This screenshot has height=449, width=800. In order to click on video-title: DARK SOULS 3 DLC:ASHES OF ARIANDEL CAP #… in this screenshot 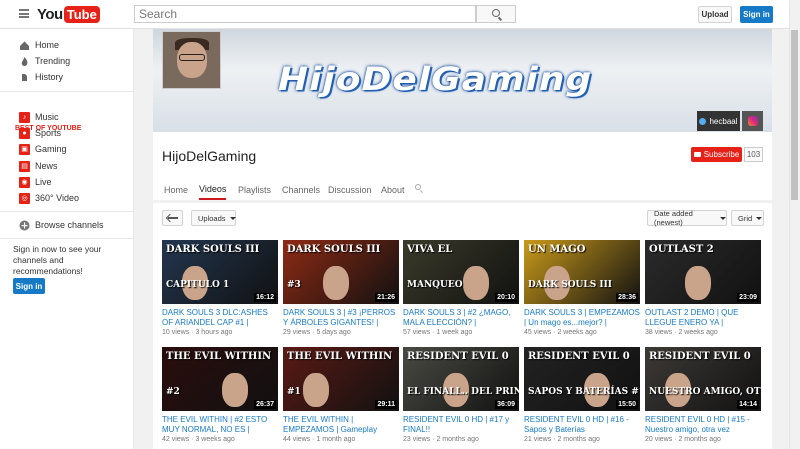, I will do `click(220, 318)`.